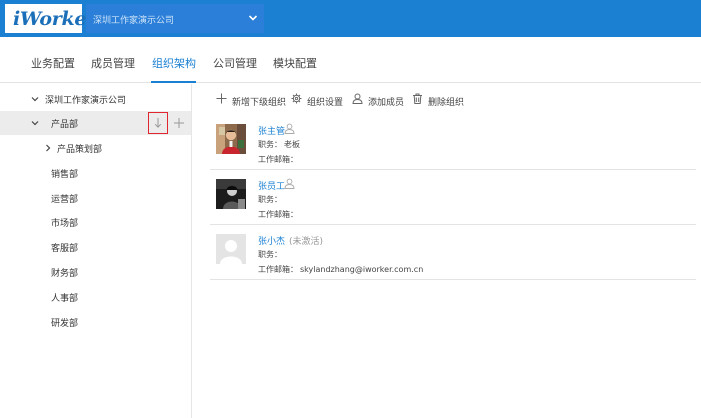 The height and width of the screenshot is (418, 701). I want to click on add-sub-org-label: 新增下级组织, so click(259, 103).